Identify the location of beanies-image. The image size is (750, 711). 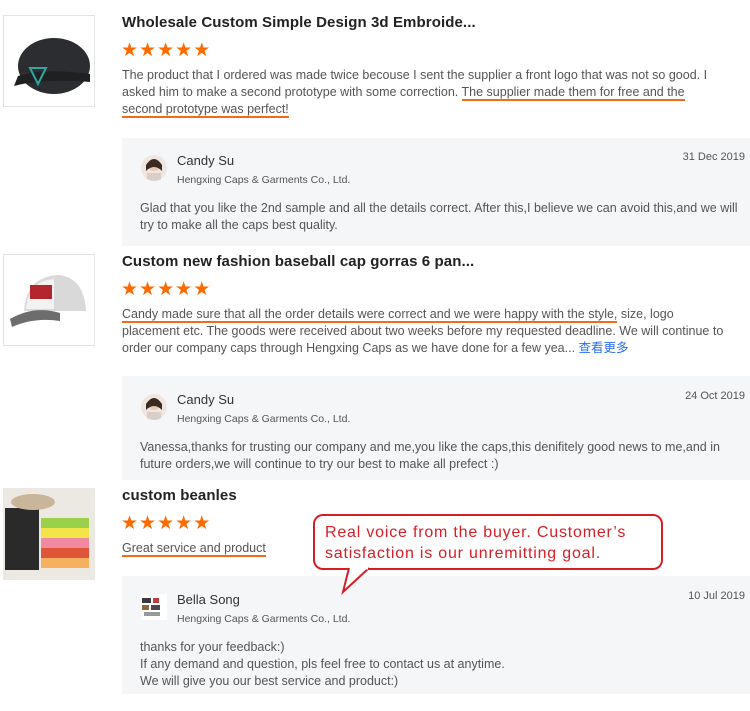
(49, 534).